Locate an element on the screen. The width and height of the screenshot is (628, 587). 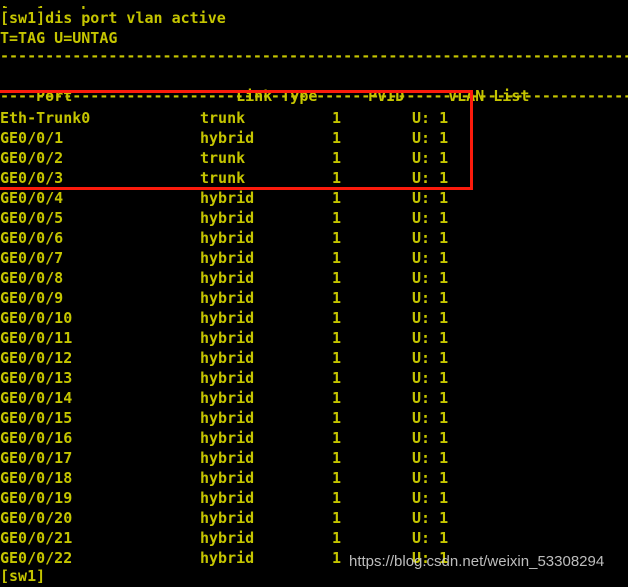
table-row: GE0/0/21 hybrid 1 U: 1 is located at coordinates (224, 538).